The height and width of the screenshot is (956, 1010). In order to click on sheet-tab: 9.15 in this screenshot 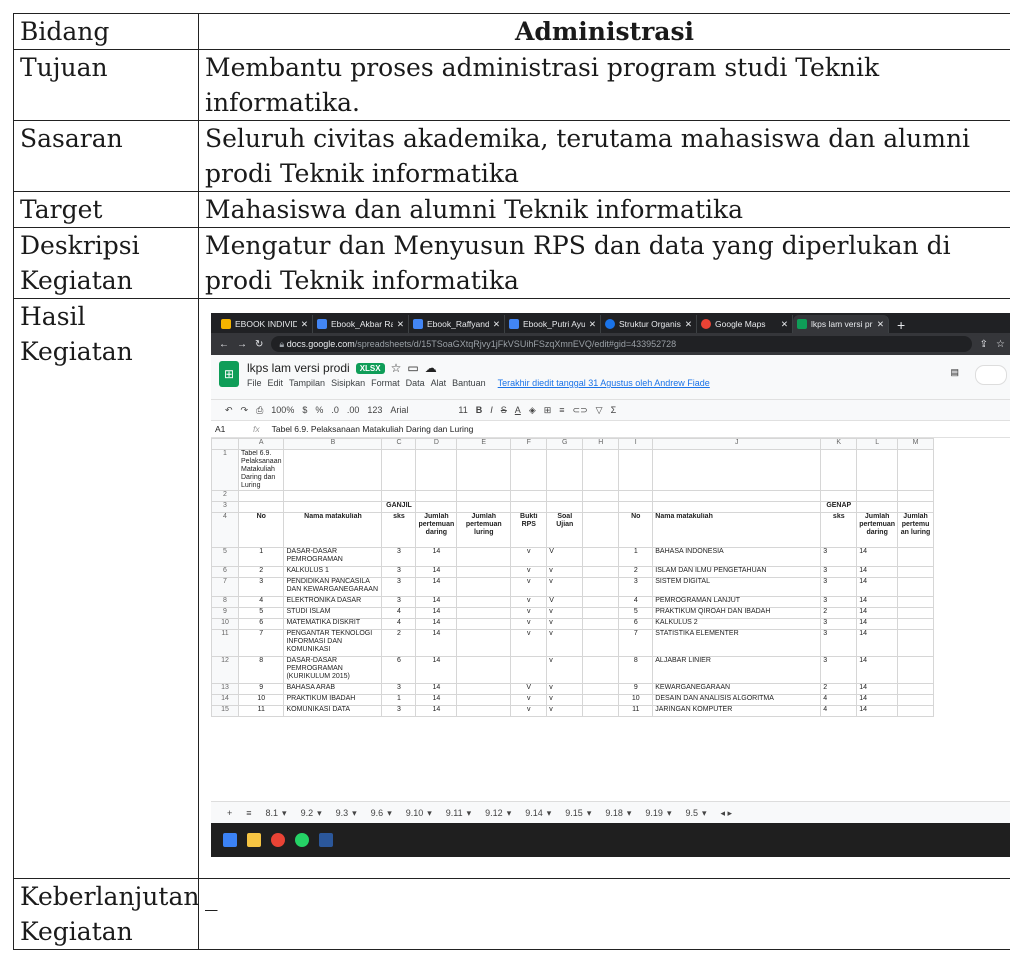, I will do `click(574, 813)`.